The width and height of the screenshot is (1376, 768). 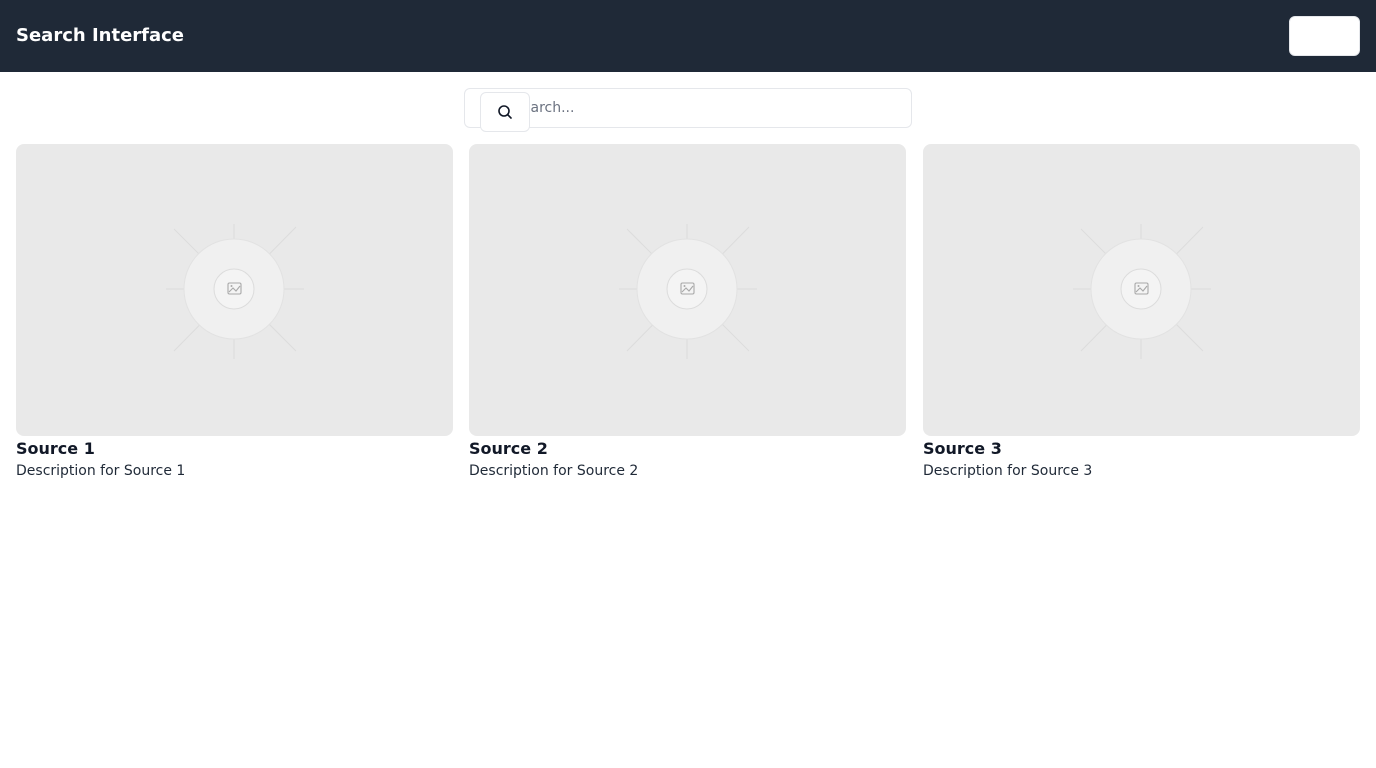 I want to click on search-bar, so click(x=688, y=110).